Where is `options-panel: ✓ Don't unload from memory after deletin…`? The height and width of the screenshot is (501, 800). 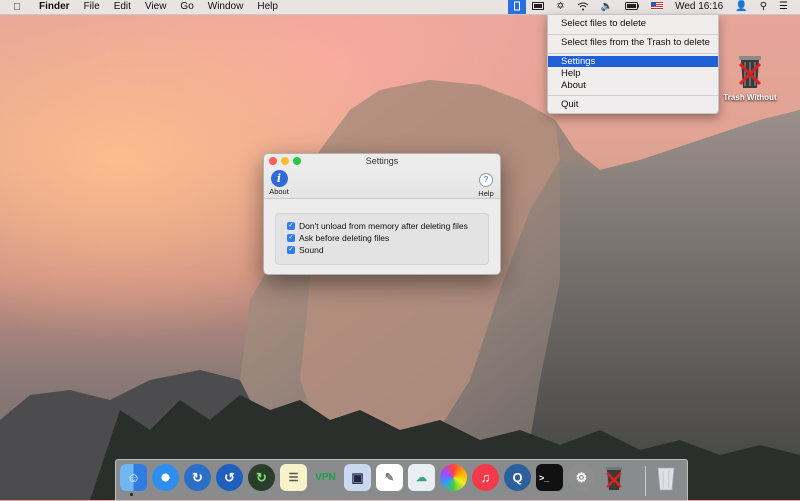
options-panel: ✓ Don't unload from memory after deletin… is located at coordinates (382, 239).